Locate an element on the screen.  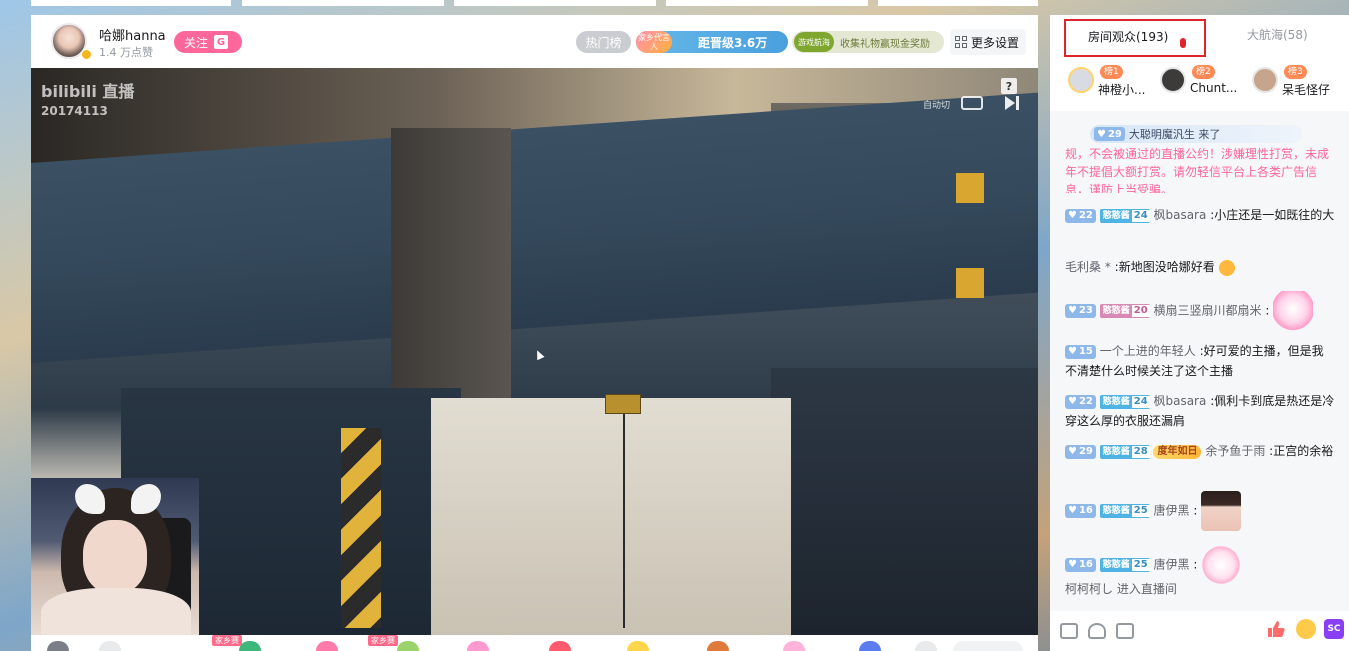
hometown-rank-pill: 家乡代言人 距晋级3.6万 is located at coordinates (712, 42).